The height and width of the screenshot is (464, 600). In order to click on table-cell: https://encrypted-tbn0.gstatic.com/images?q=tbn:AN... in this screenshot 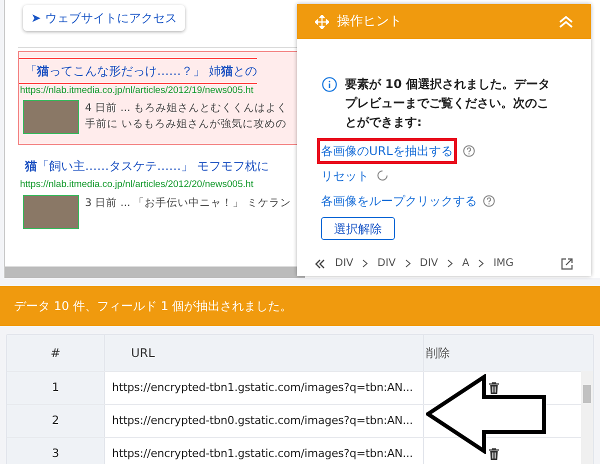, I will do `click(264, 421)`.